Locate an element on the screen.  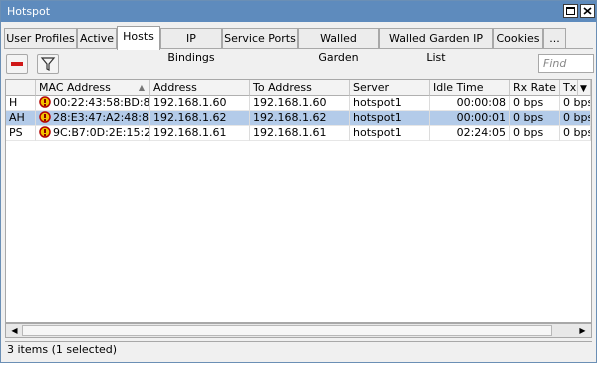
cell-flags: H is located at coordinates (21, 103).